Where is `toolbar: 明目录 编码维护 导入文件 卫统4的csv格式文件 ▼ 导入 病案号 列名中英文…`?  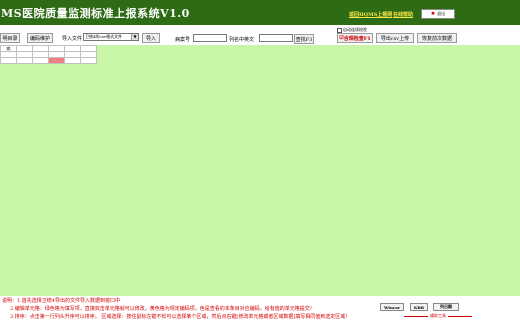 toolbar: 明目录 编码维护 导入文件 卫统4的csv格式文件 ▼ 导入 病案号 列名中英文… is located at coordinates (260, 35).